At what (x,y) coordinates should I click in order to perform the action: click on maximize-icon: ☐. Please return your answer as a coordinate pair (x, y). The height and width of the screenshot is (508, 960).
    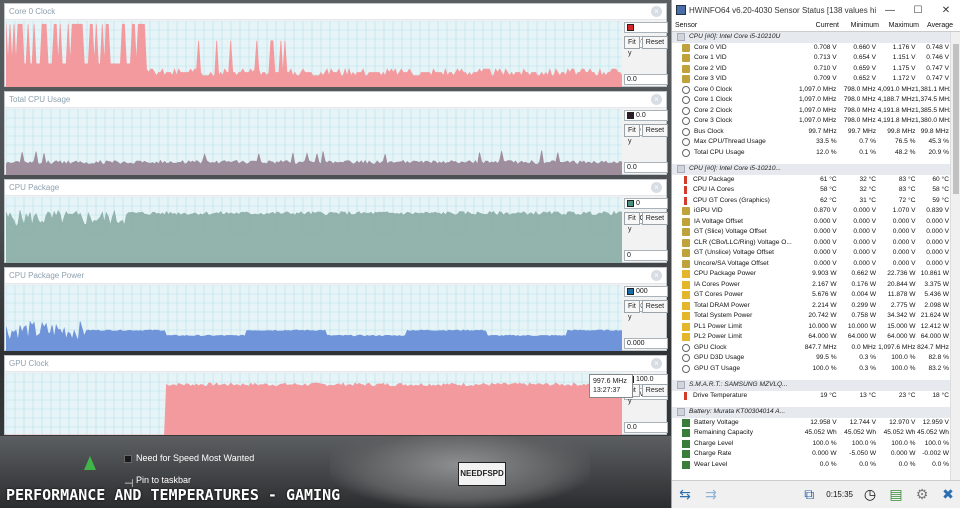
    Looking at the image, I should click on (918, 10).